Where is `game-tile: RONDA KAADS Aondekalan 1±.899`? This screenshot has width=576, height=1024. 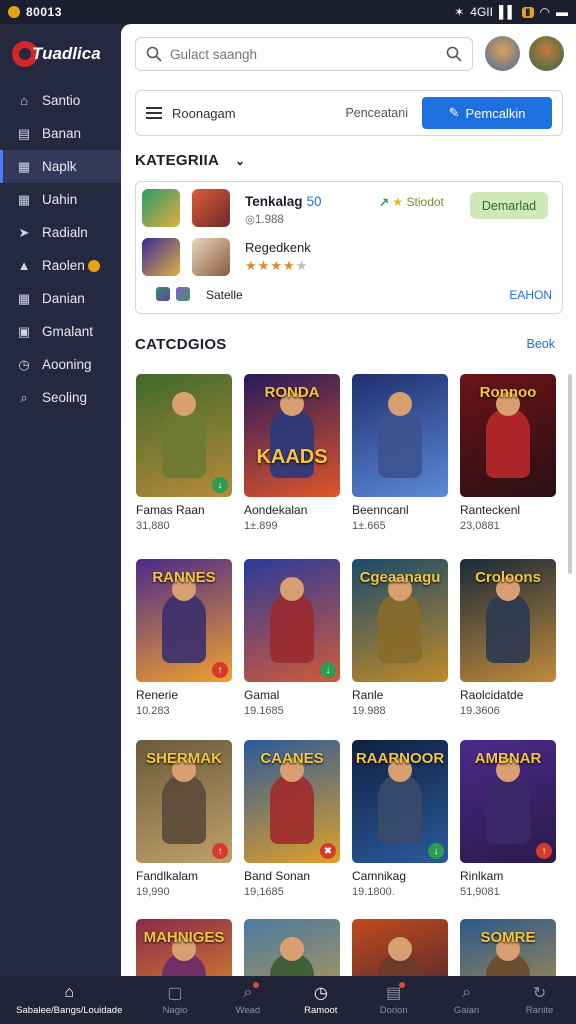
game-tile: RONDA KAADS Aondekalan 1±.899 is located at coordinates (292, 453).